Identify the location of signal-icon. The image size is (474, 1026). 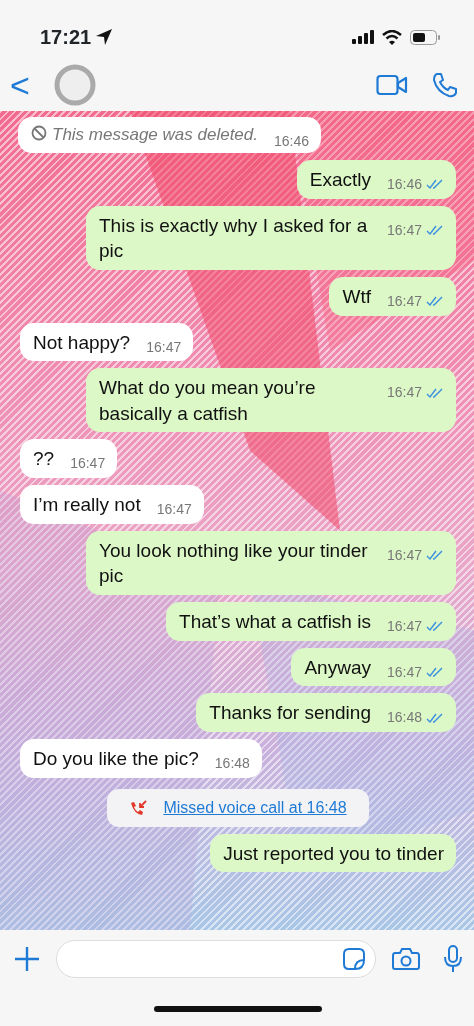
(363, 37).